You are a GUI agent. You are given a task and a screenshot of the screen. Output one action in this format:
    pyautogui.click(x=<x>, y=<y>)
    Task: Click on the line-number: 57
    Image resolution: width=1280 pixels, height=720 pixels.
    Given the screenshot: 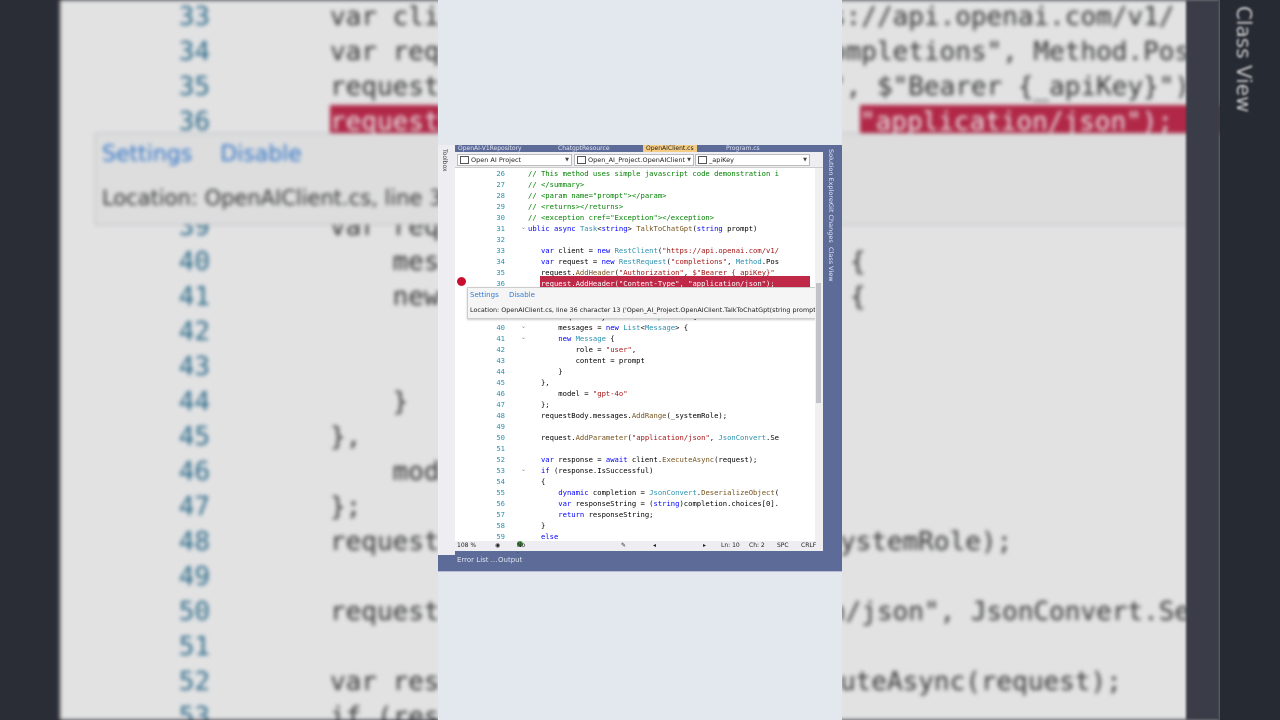 What is the action you would take?
    pyautogui.click(x=500, y=514)
    